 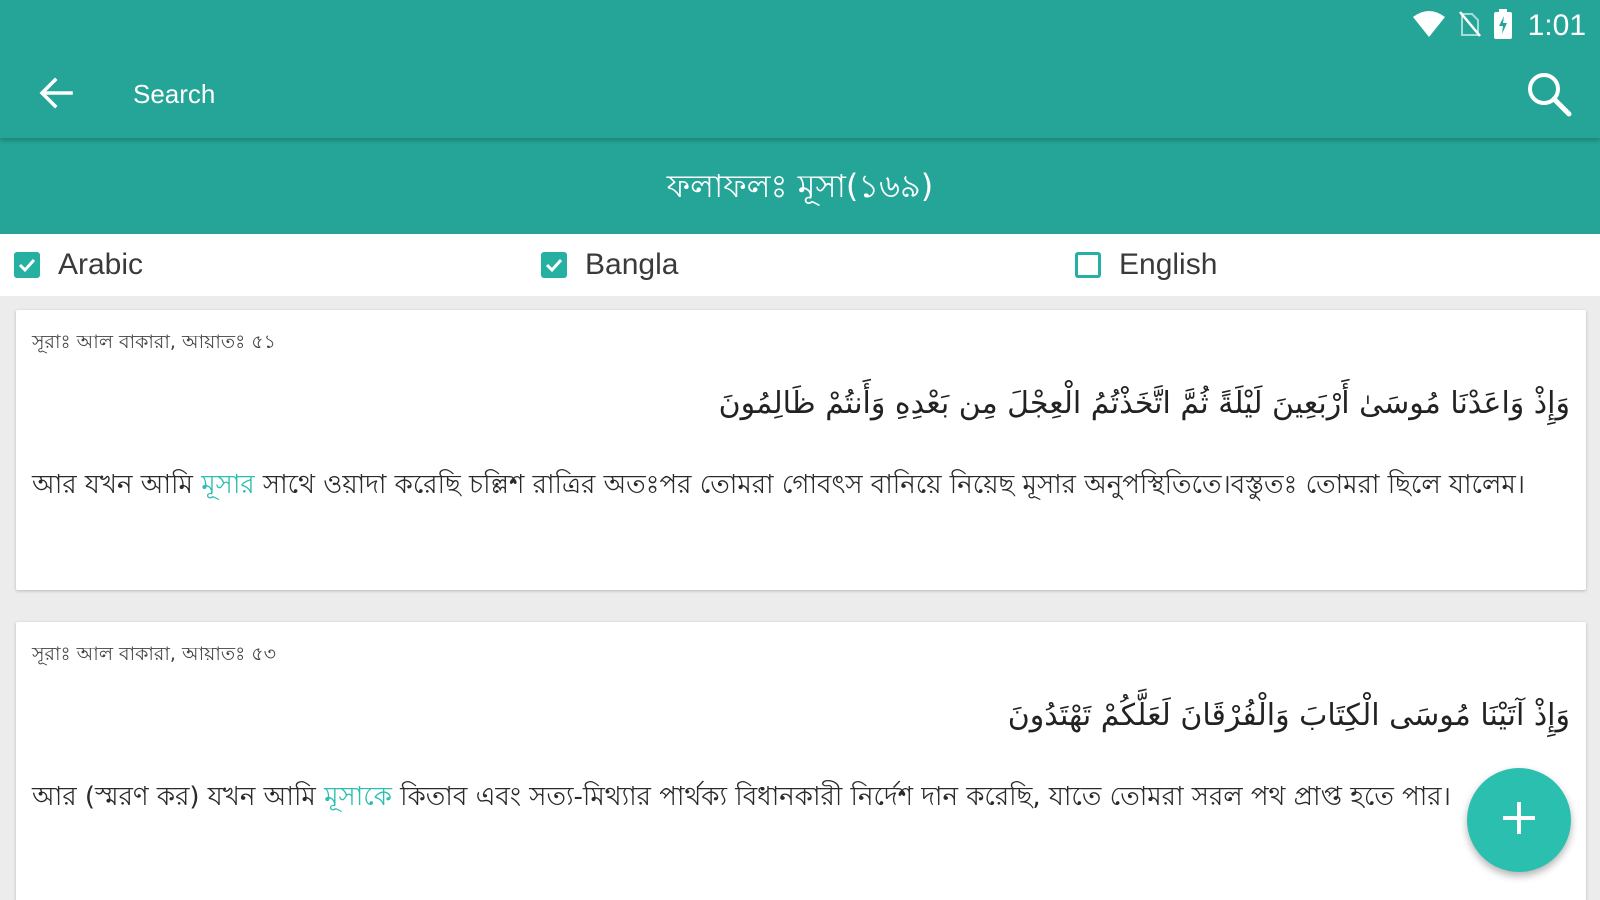 I want to click on toolbar-title: Search, so click(x=174, y=94).